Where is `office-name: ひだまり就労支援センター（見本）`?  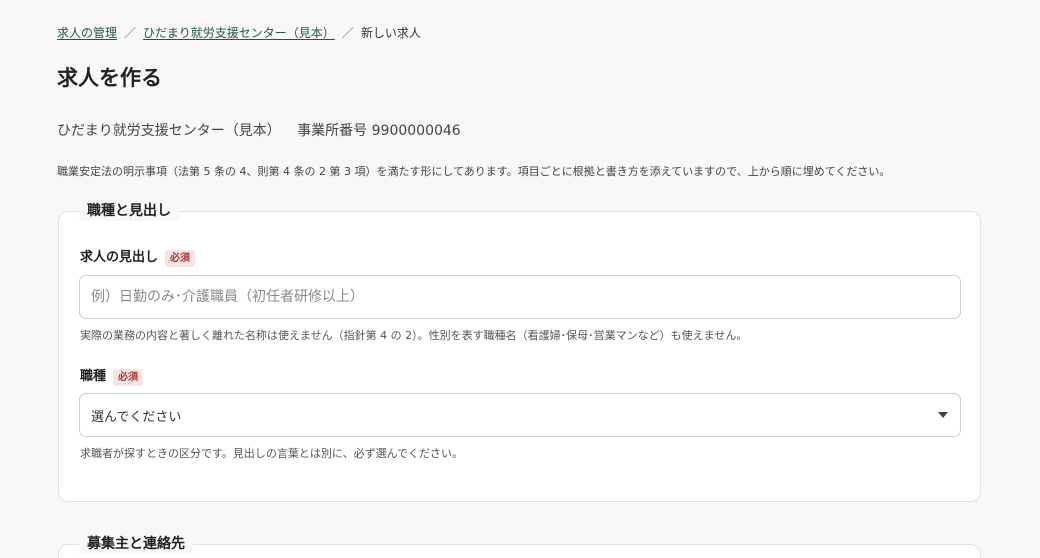
office-name: ひだまり就労支援センター（見本） is located at coordinates (169, 131).